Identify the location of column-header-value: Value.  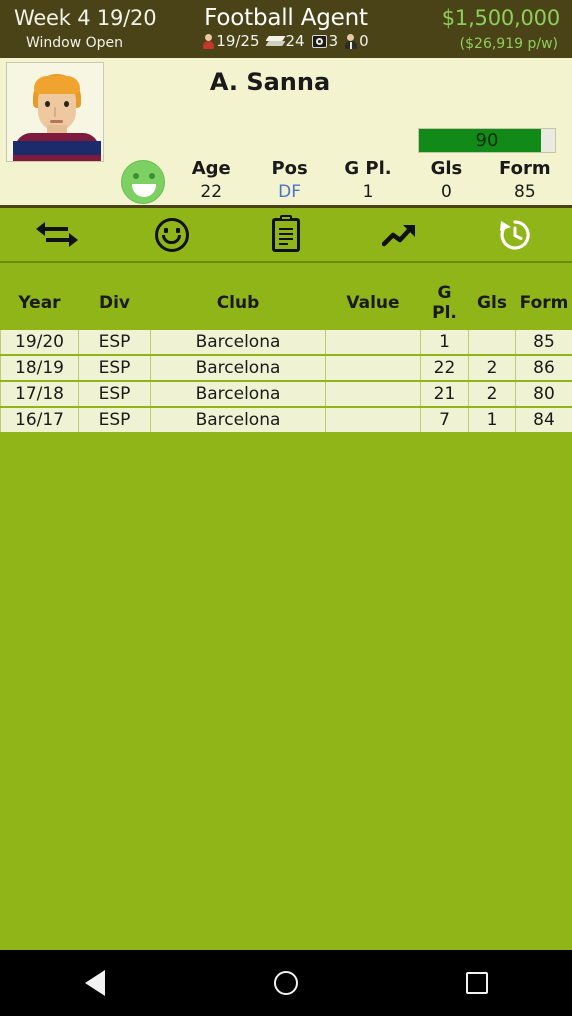
(373, 305).